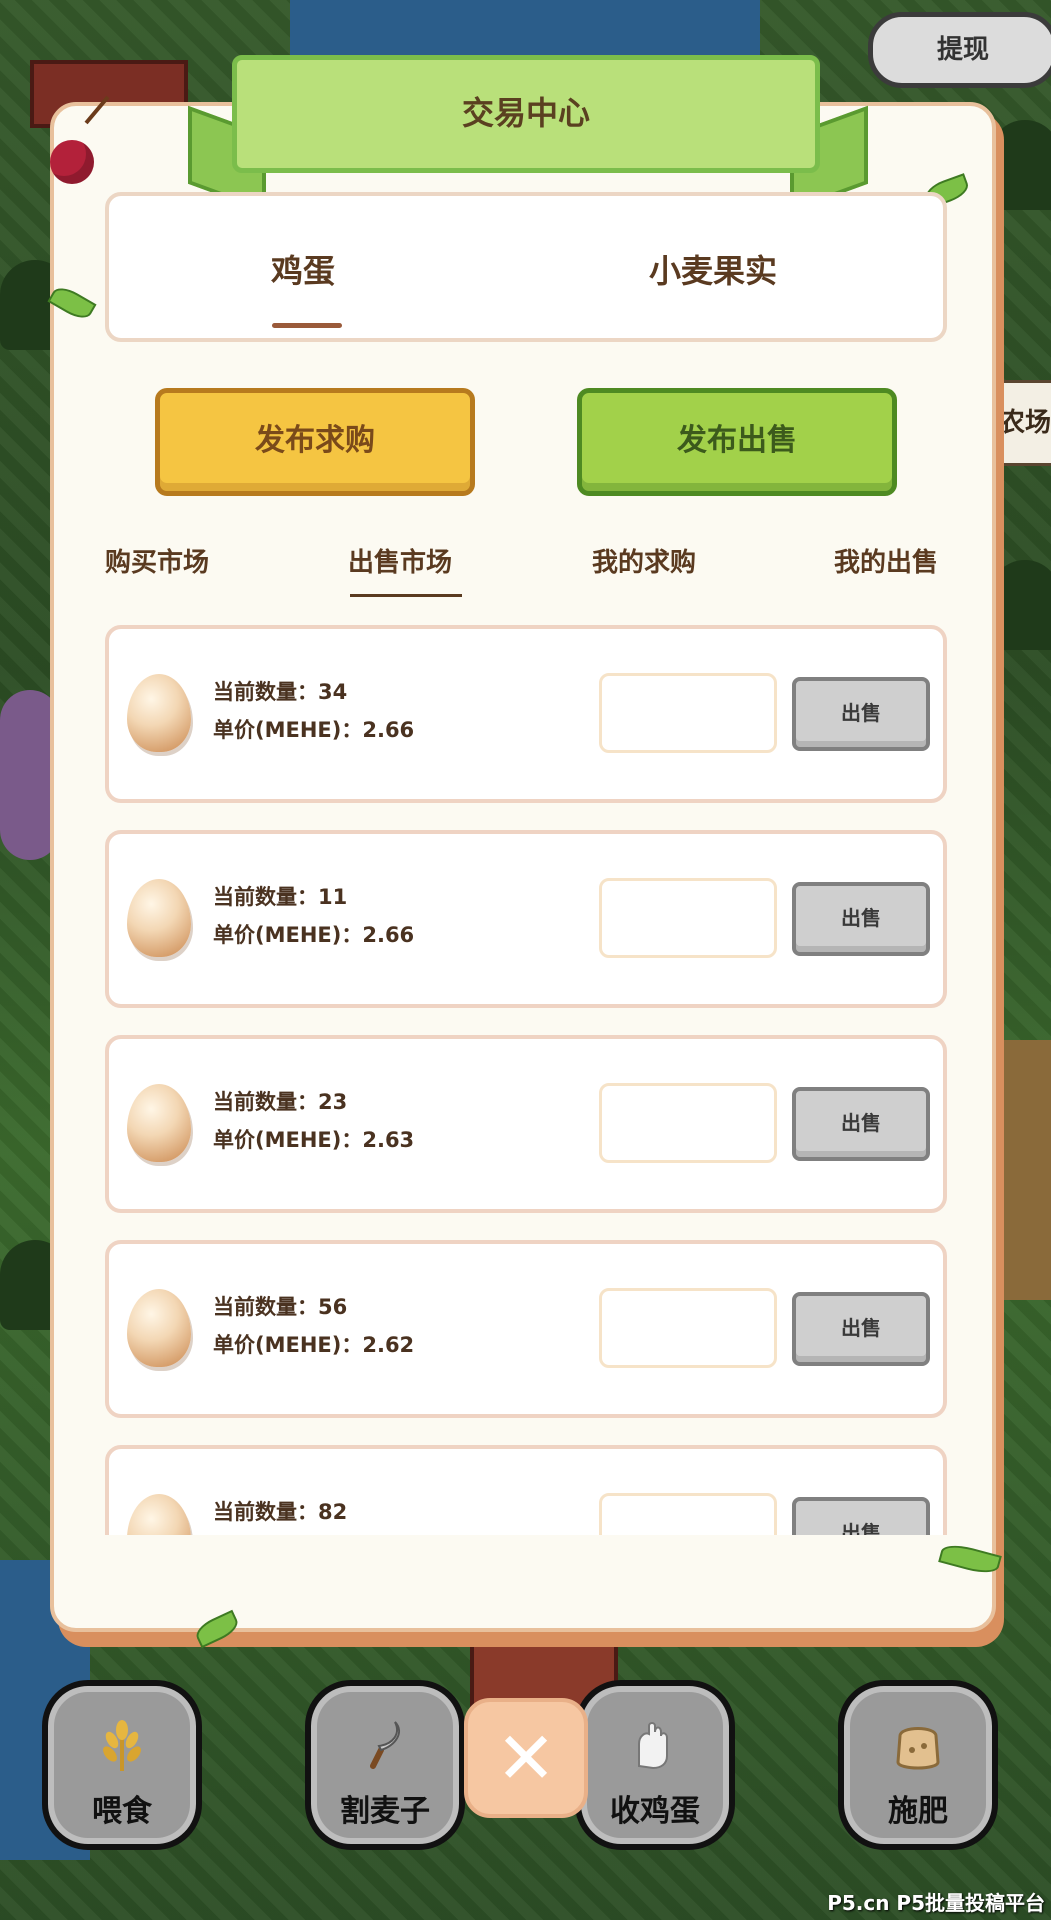  I want to click on feed-button: 喂食, so click(122, 1765).